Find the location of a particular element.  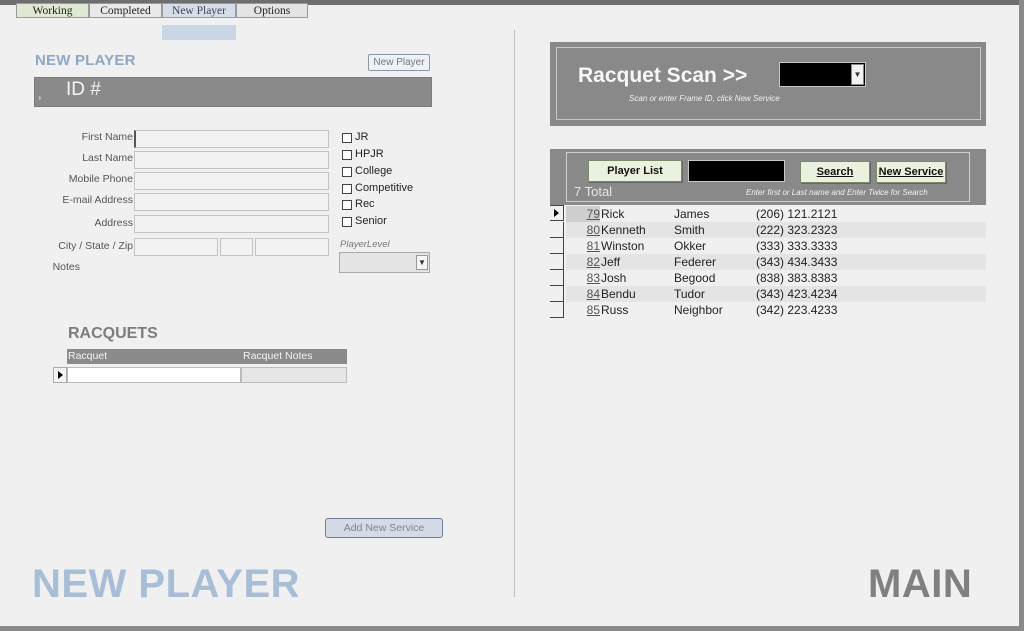

first-name-cell: Kenneth is located at coordinates (623, 230).